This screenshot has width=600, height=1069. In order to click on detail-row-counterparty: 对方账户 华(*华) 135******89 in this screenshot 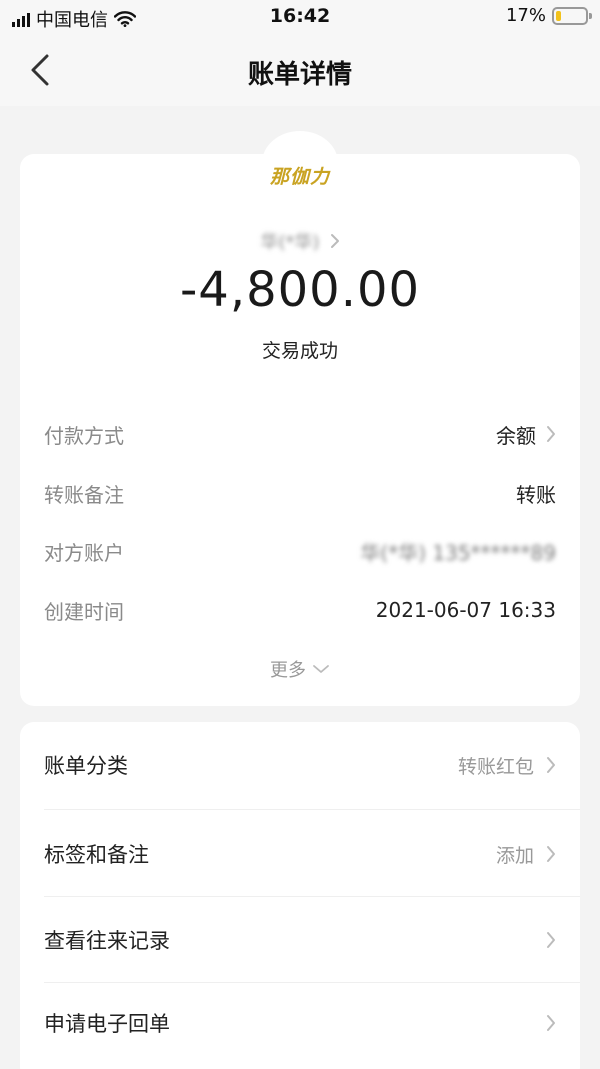, I will do `click(300, 551)`.